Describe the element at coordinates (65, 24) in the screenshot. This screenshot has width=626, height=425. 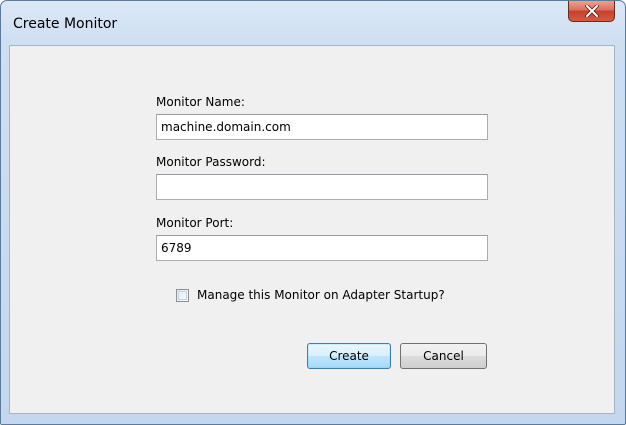
I see `dialog-title: Create Monitor` at that location.